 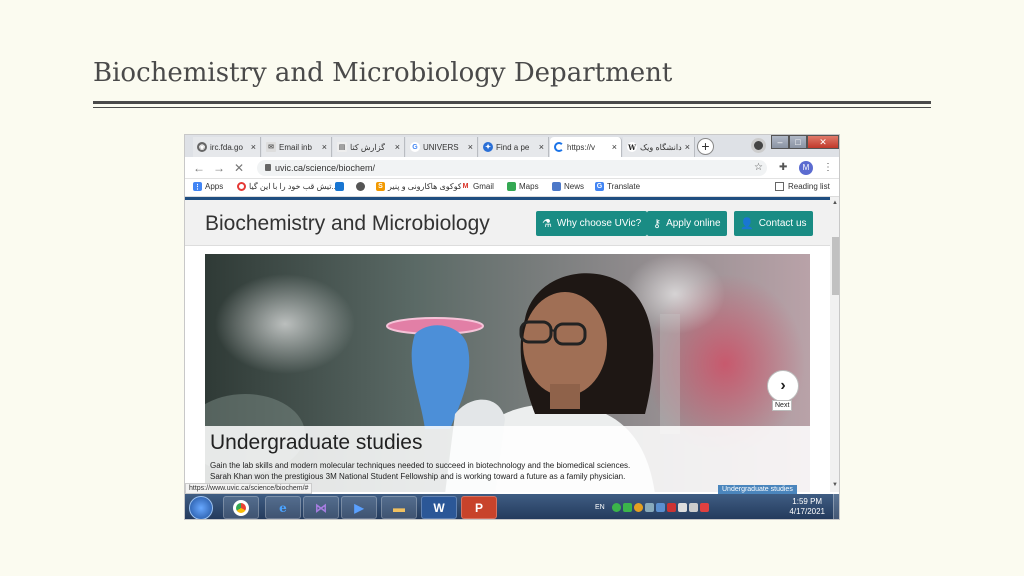 What do you see at coordinates (835, 203) in the screenshot?
I see `scroll-up-icon: ▲` at bounding box center [835, 203].